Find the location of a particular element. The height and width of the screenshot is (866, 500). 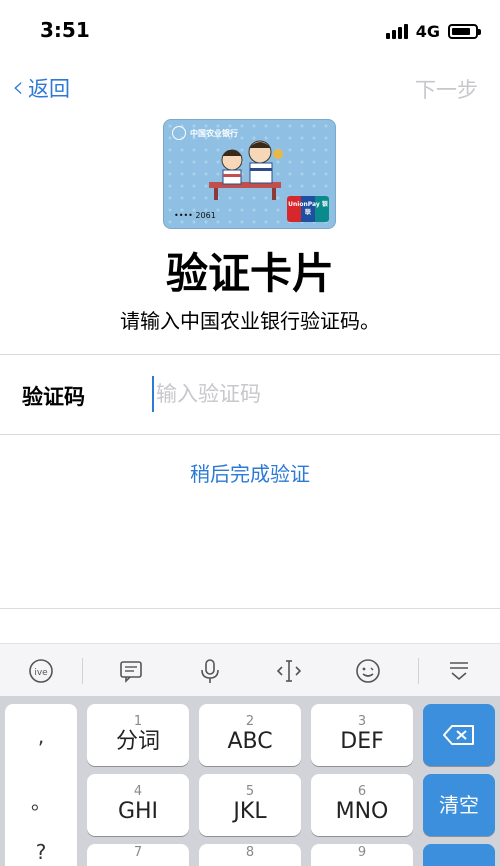

punct-key-comma: , is located at coordinates (41, 736).